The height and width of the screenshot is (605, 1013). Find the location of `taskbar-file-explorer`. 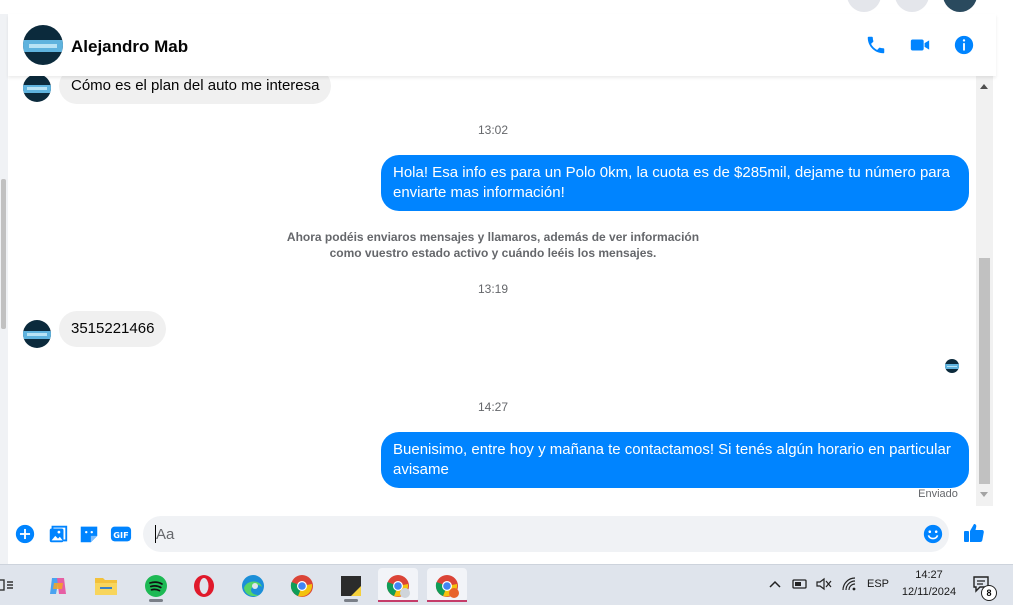

taskbar-file-explorer is located at coordinates (106, 585).